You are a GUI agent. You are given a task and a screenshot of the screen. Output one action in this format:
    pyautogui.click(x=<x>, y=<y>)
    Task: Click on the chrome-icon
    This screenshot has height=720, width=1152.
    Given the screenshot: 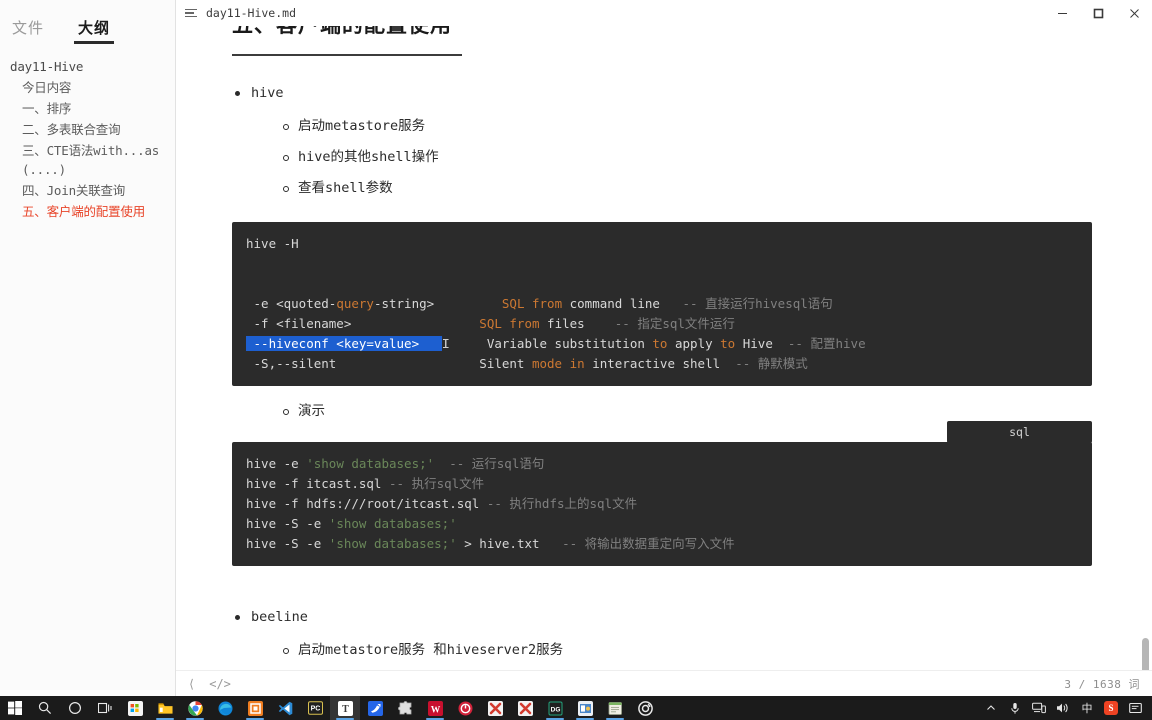 What is the action you would take?
    pyautogui.click(x=195, y=708)
    